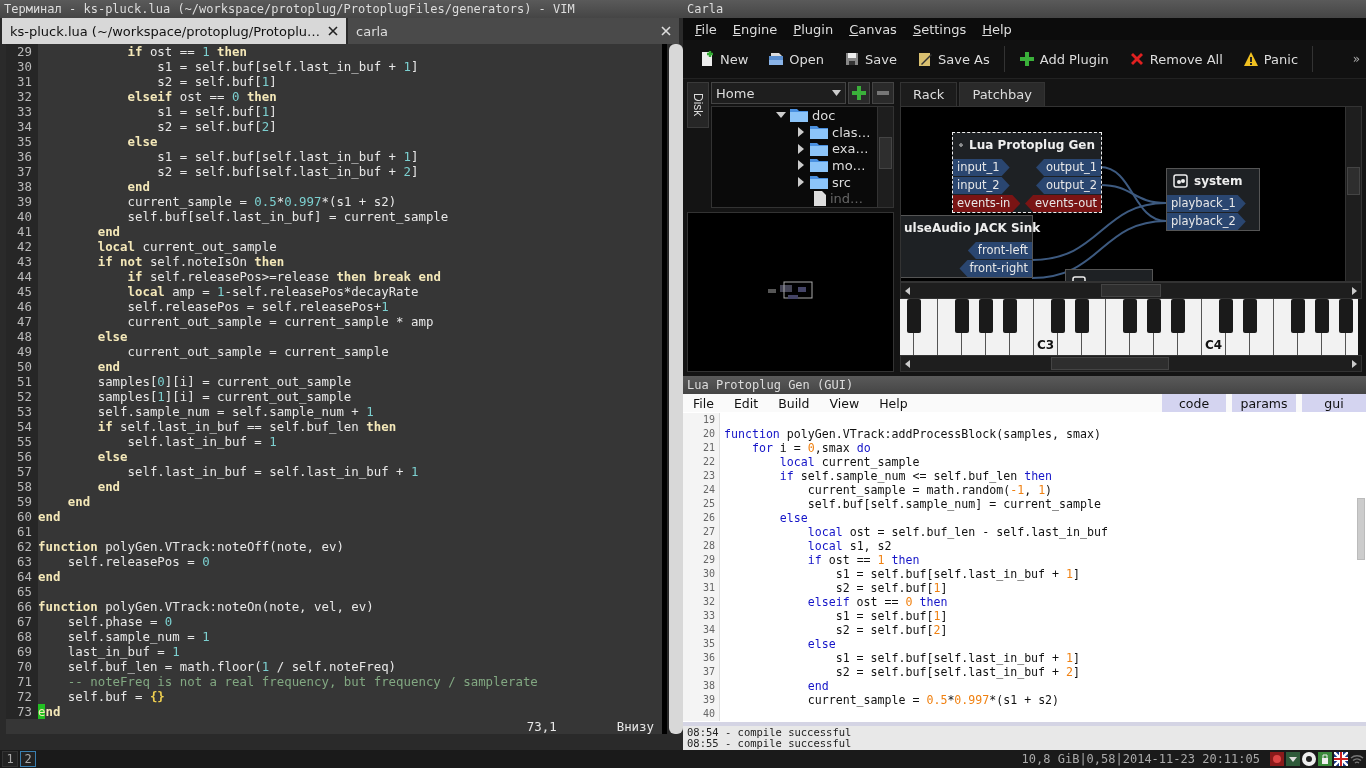 This screenshot has width=1366, height=768. I want to click on line-number: 62, so click(22, 546).